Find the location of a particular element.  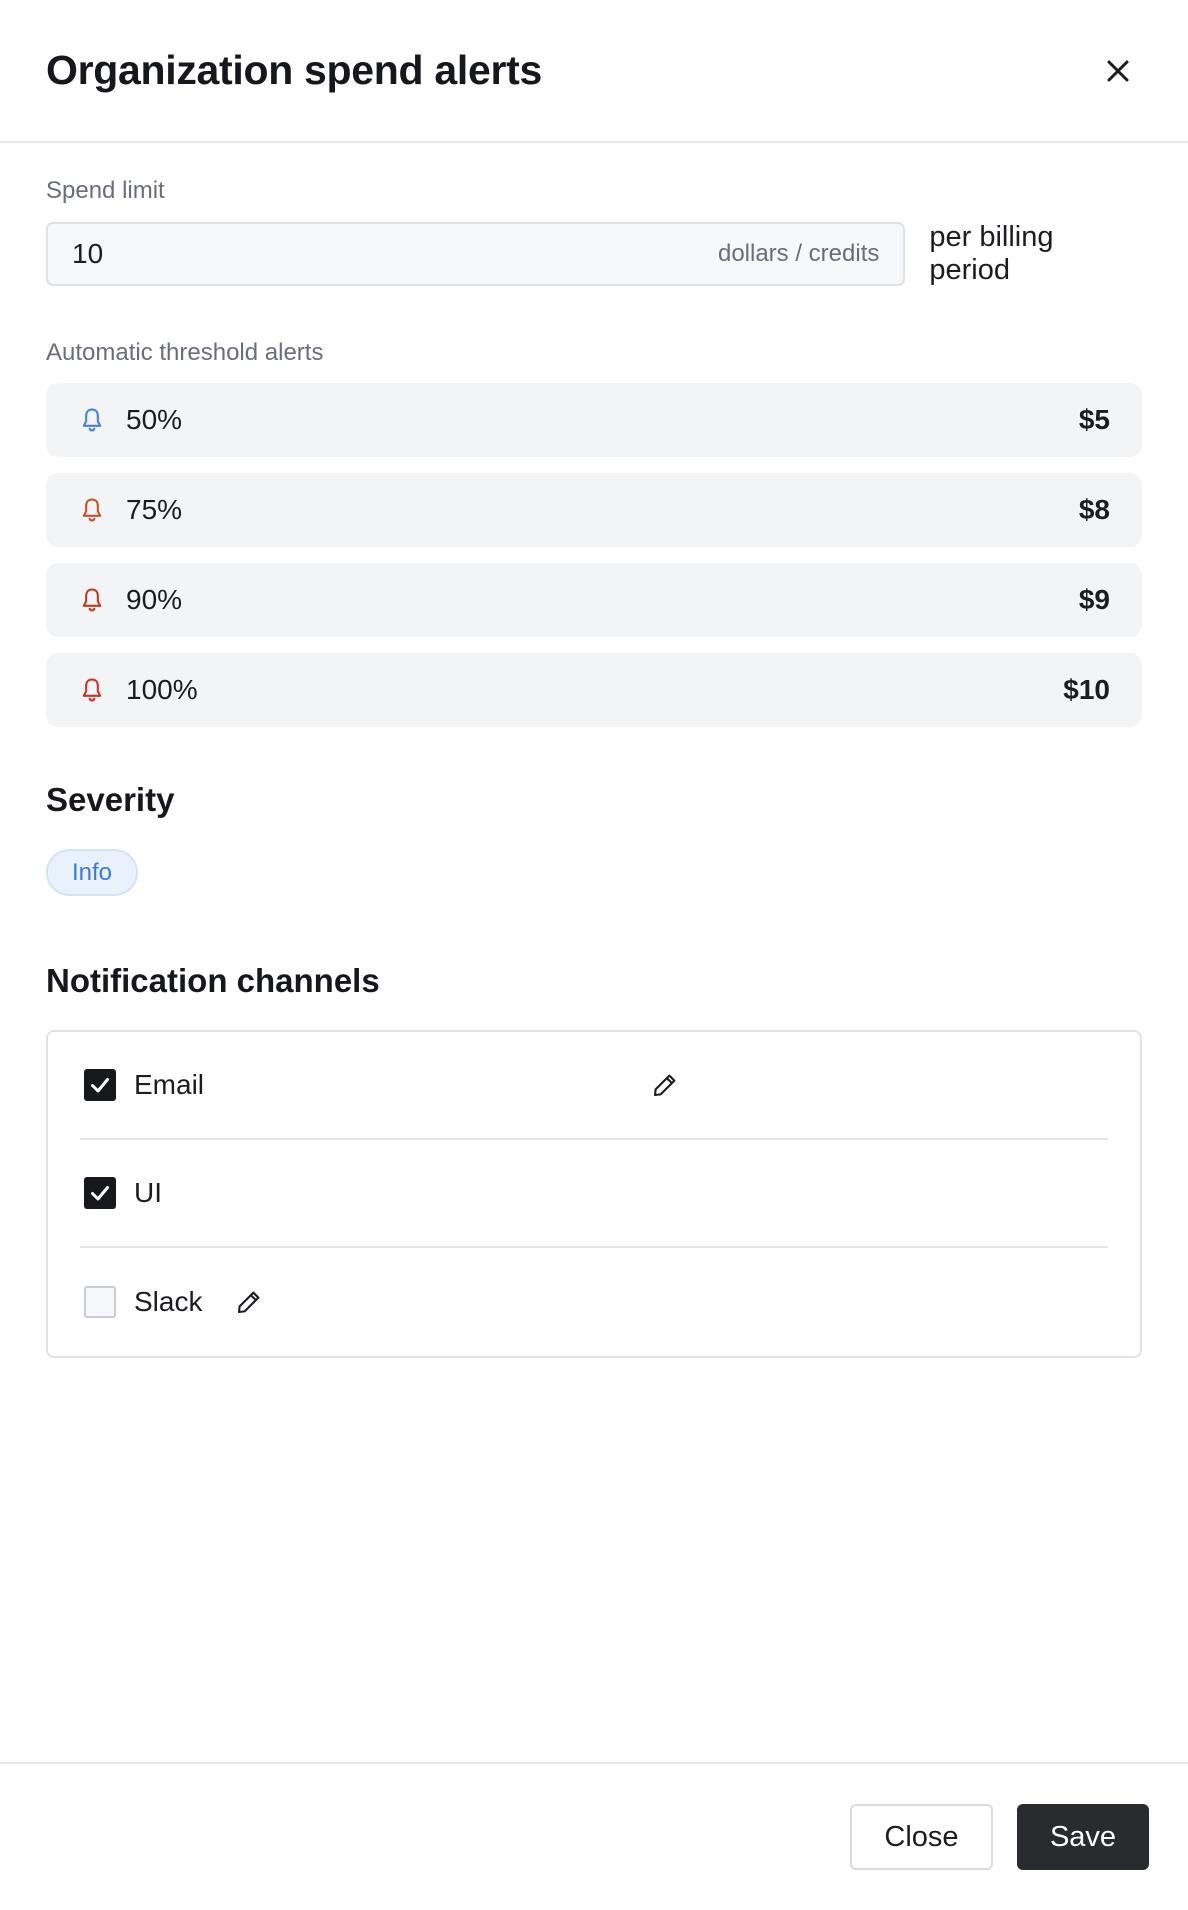

channel-row-slack: Slack is located at coordinates (594, 1302).